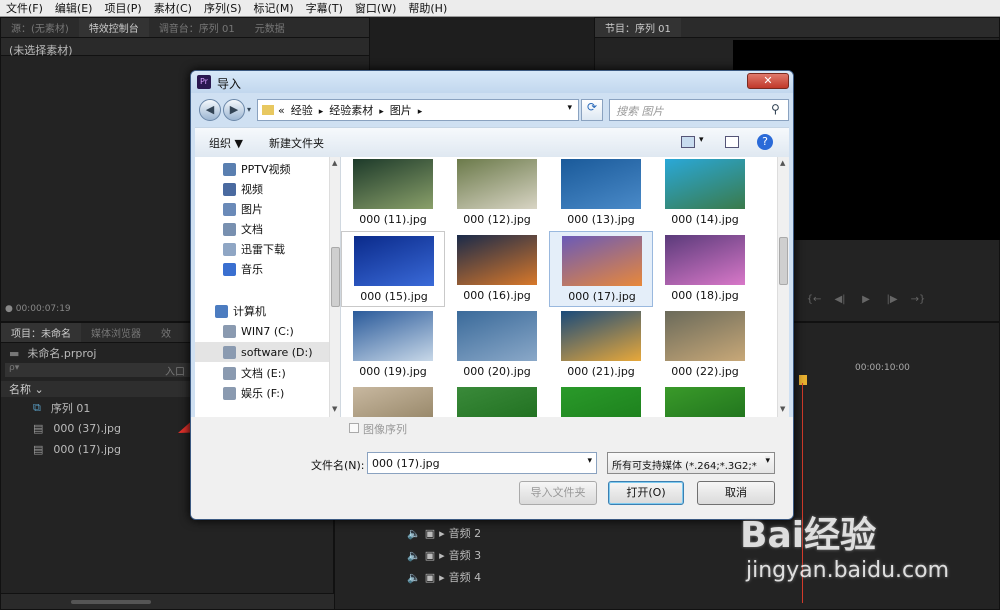 This screenshot has width=1000, height=610. What do you see at coordinates (732, 142) in the screenshot?
I see `preview-pane-icon` at bounding box center [732, 142].